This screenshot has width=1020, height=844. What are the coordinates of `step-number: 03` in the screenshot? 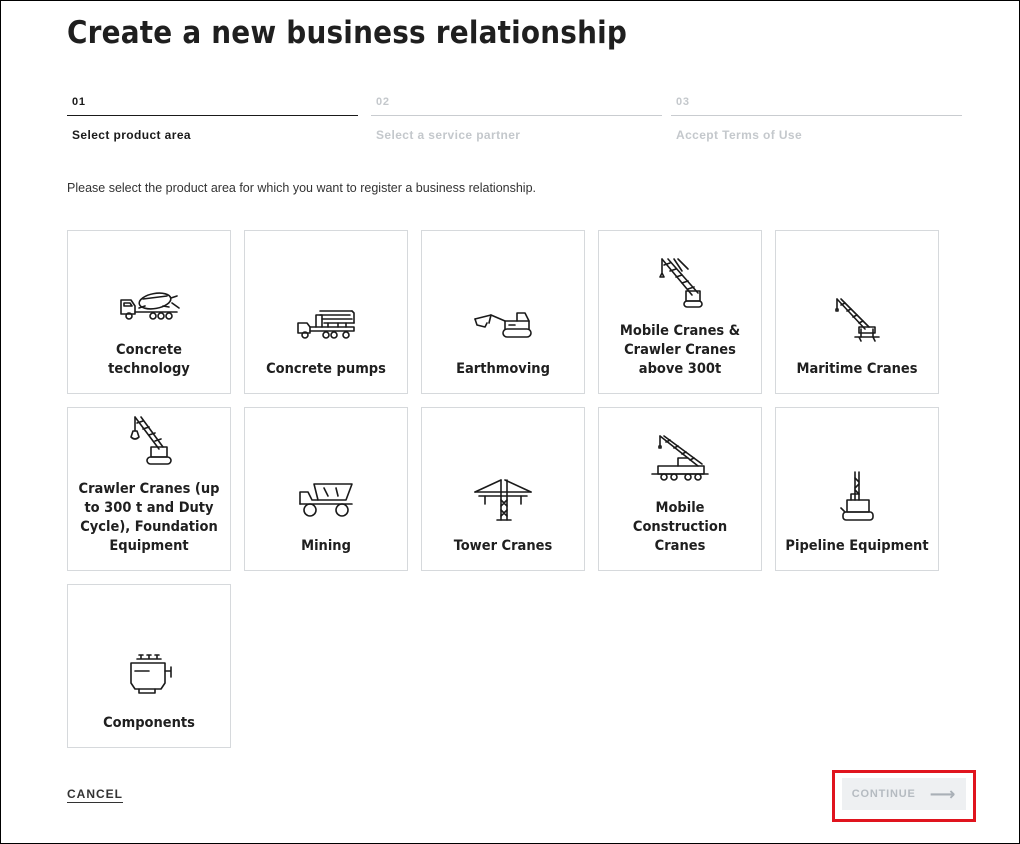 It's located at (683, 102).